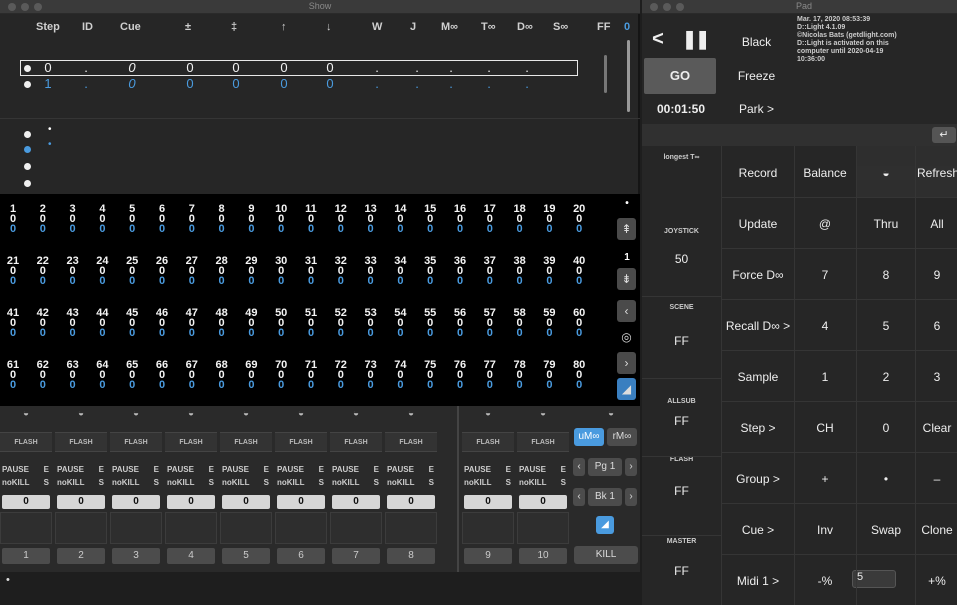 The height and width of the screenshot is (605, 957). Describe the element at coordinates (371, 219) in the screenshot. I see `channel-cell: 13 0 0` at that location.